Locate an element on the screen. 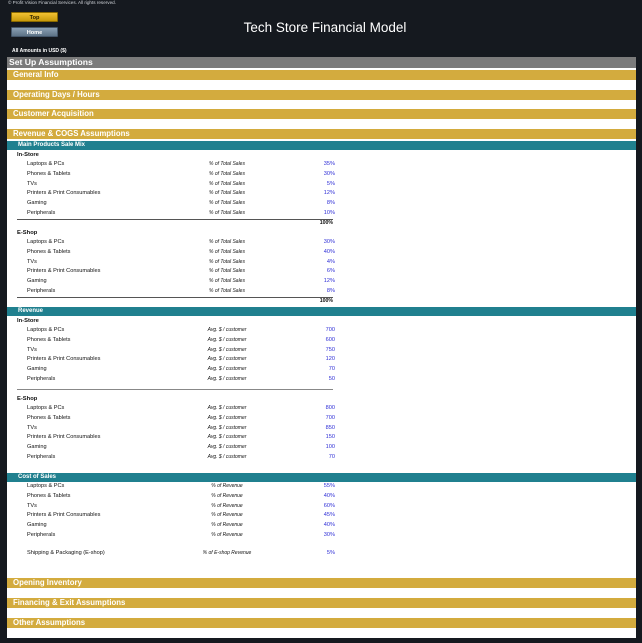 The height and width of the screenshot is (643, 642). table-row: Laptops & PCs % of Total Sales 30% is located at coordinates (172, 243).